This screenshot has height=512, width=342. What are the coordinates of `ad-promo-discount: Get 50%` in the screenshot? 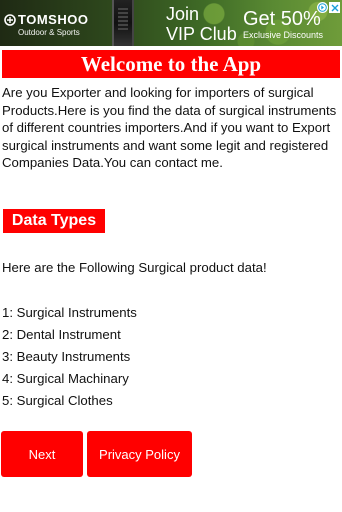 It's located at (282, 19).